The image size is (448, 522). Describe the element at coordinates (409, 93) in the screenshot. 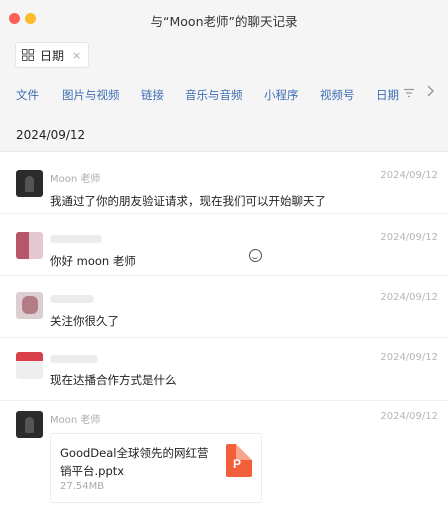

I see `filter-icon` at that location.